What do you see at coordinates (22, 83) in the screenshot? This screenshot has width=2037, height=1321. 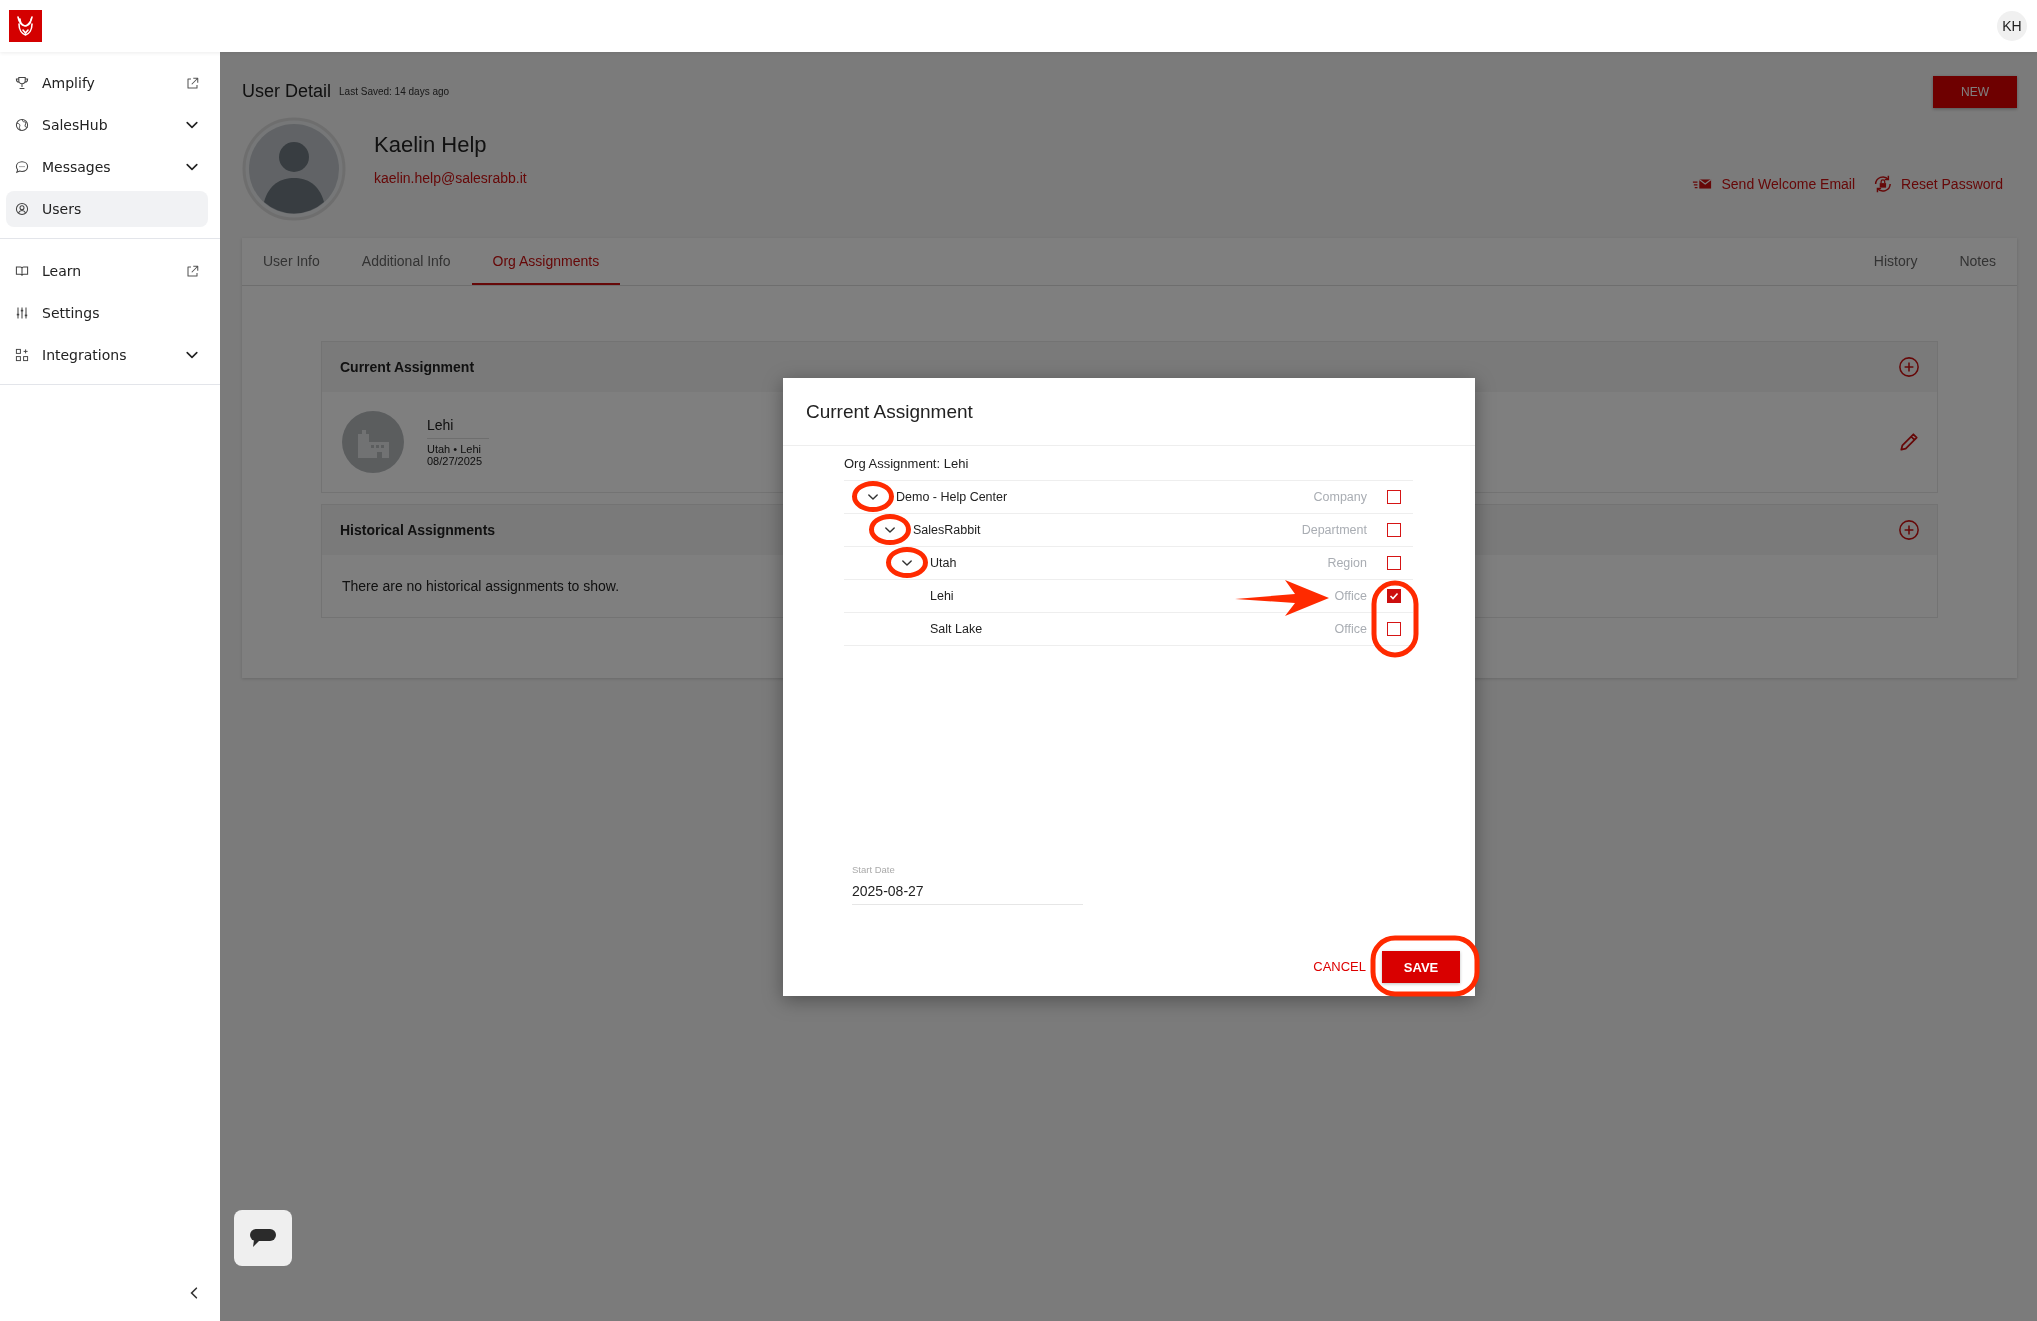 I see `trophy-icon` at bounding box center [22, 83].